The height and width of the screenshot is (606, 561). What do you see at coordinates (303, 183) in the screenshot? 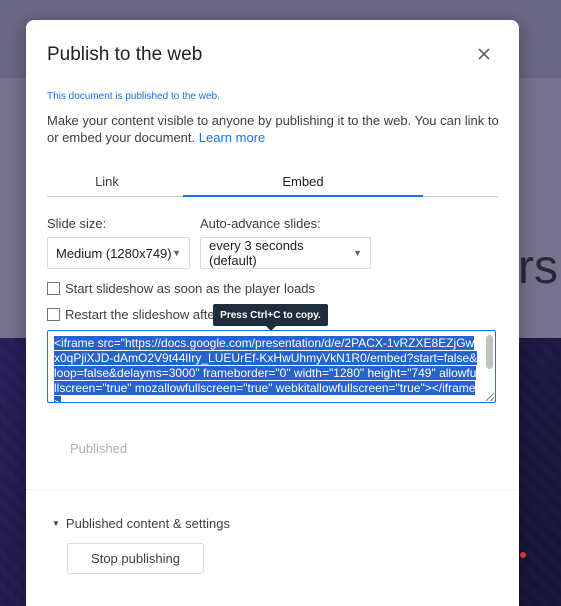
I see `tab-embed: Embed` at bounding box center [303, 183].